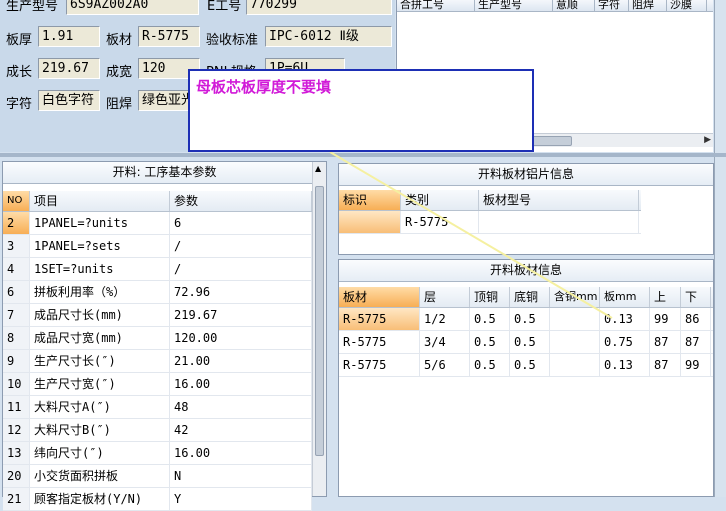 The height and width of the screenshot is (511, 726). What do you see at coordinates (100, 453) in the screenshot?
I see `params-cell-item: 纬向尺寸(″)` at bounding box center [100, 453].